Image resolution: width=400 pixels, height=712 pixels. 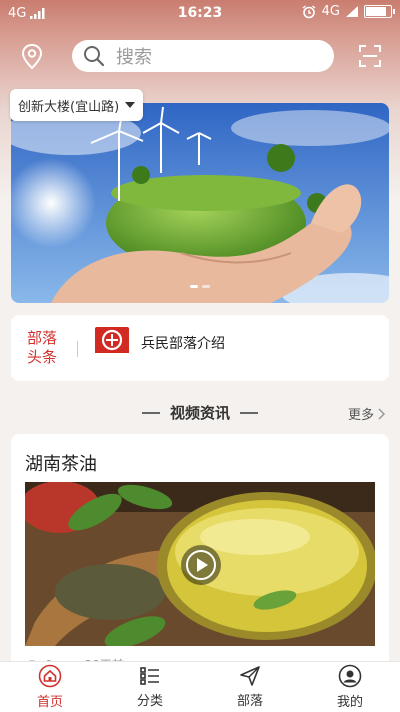 What do you see at coordinates (370, 56) in the screenshot?
I see `scan-icon` at bounding box center [370, 56].